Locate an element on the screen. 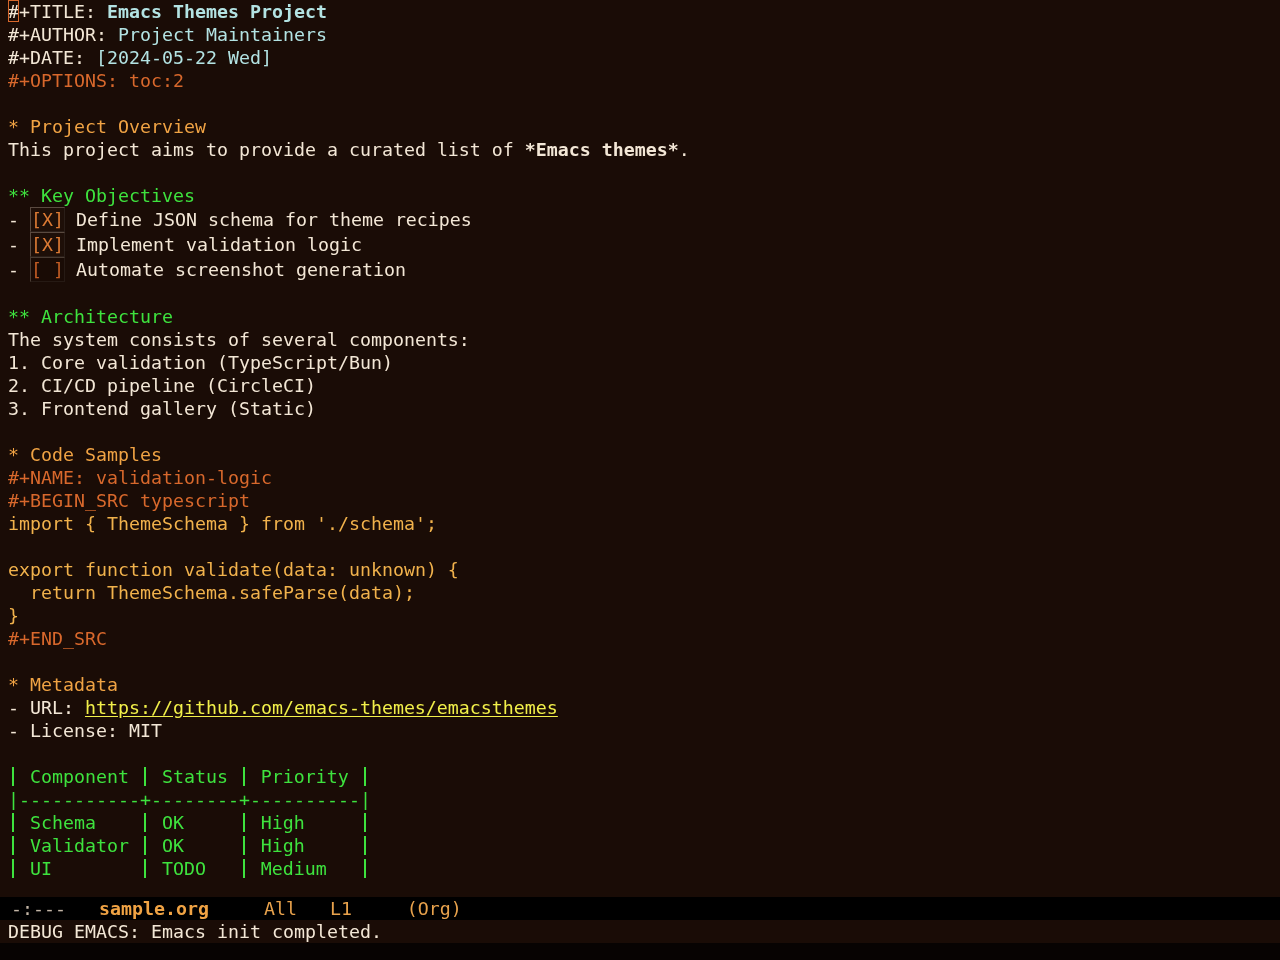 The image size is (1280, 960). keyword-value: [2024-05-22 Wed] is located at coordinates (183, 57).